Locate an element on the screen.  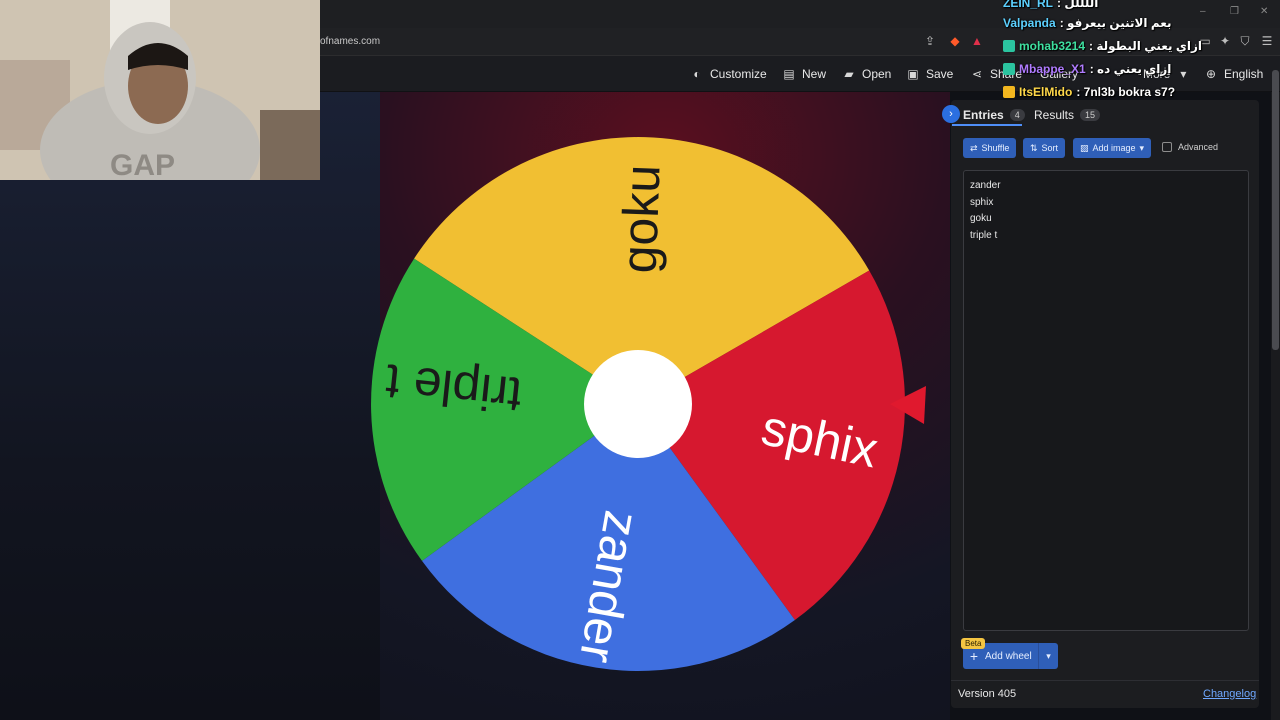
save-icon: ▣ is located at coordinates (913, 74).